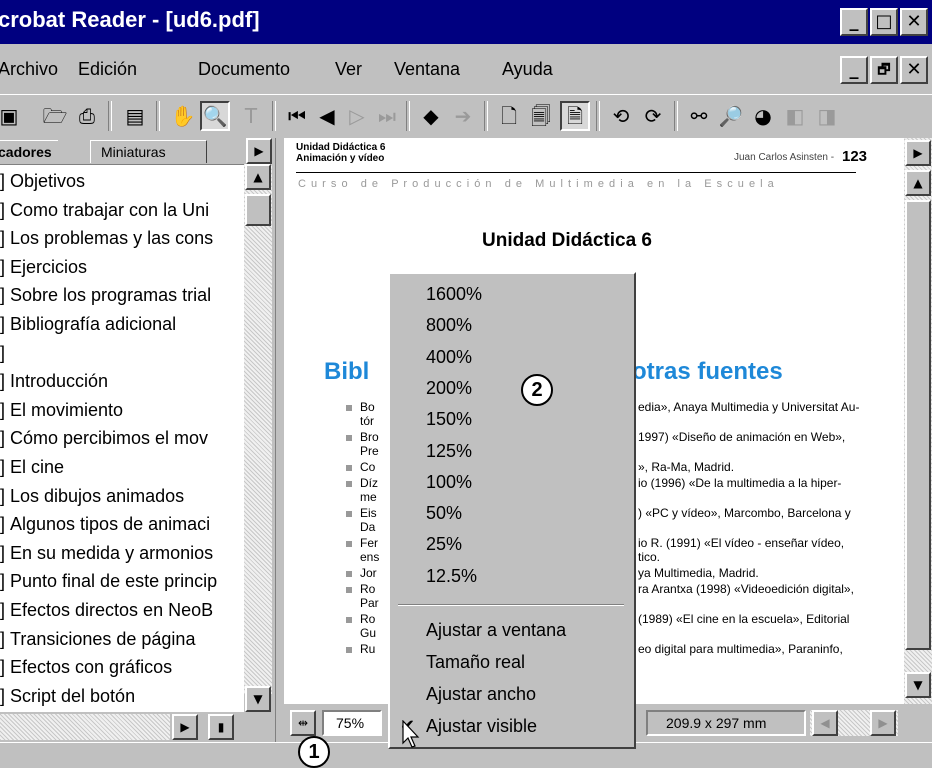 This screenshot has height=768, width=932. What do you see at coordinates (112, 610) in the screenshot?
I see `bookmark-label: Efectos directos en NeoB` at bounding box center [112, 610].